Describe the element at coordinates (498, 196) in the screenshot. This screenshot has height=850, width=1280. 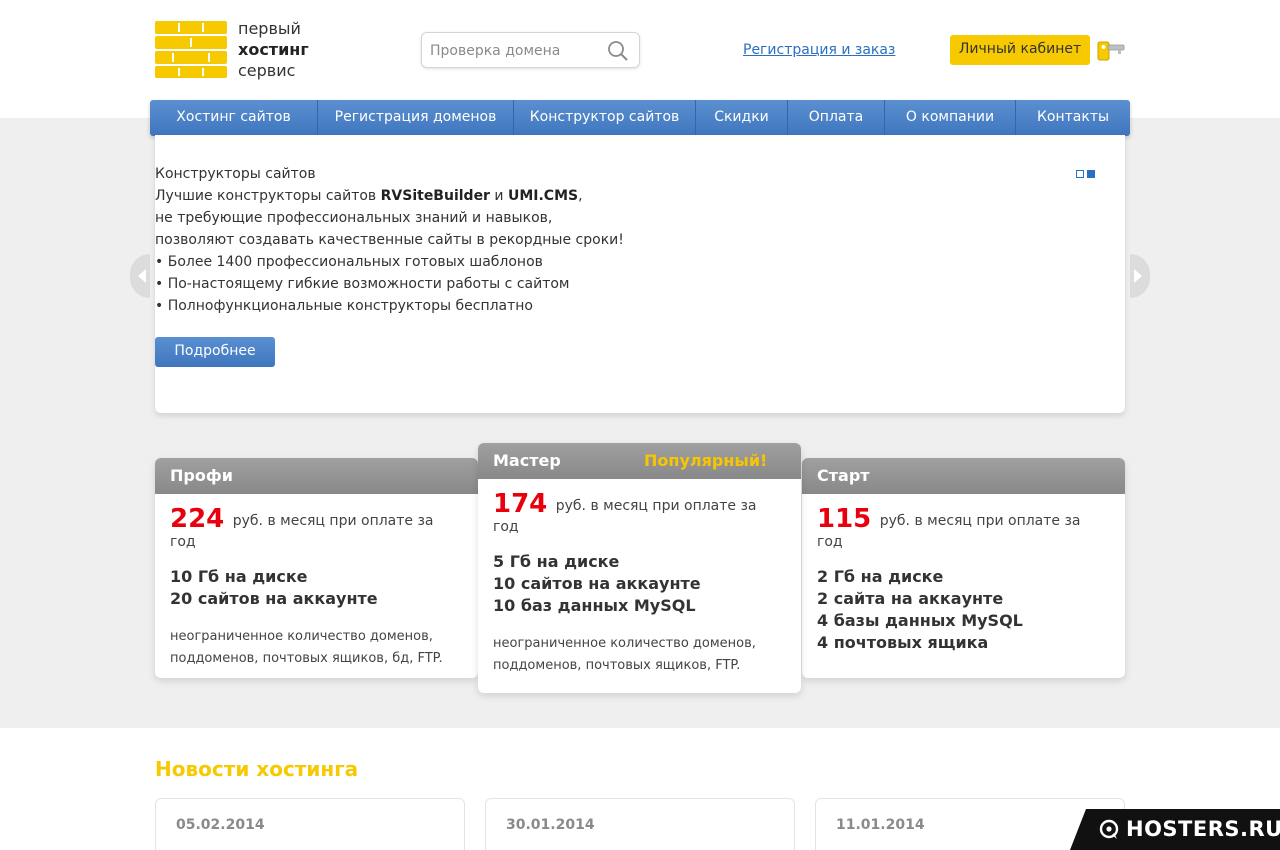
I see `slide-line-1-mid: и` at that location.